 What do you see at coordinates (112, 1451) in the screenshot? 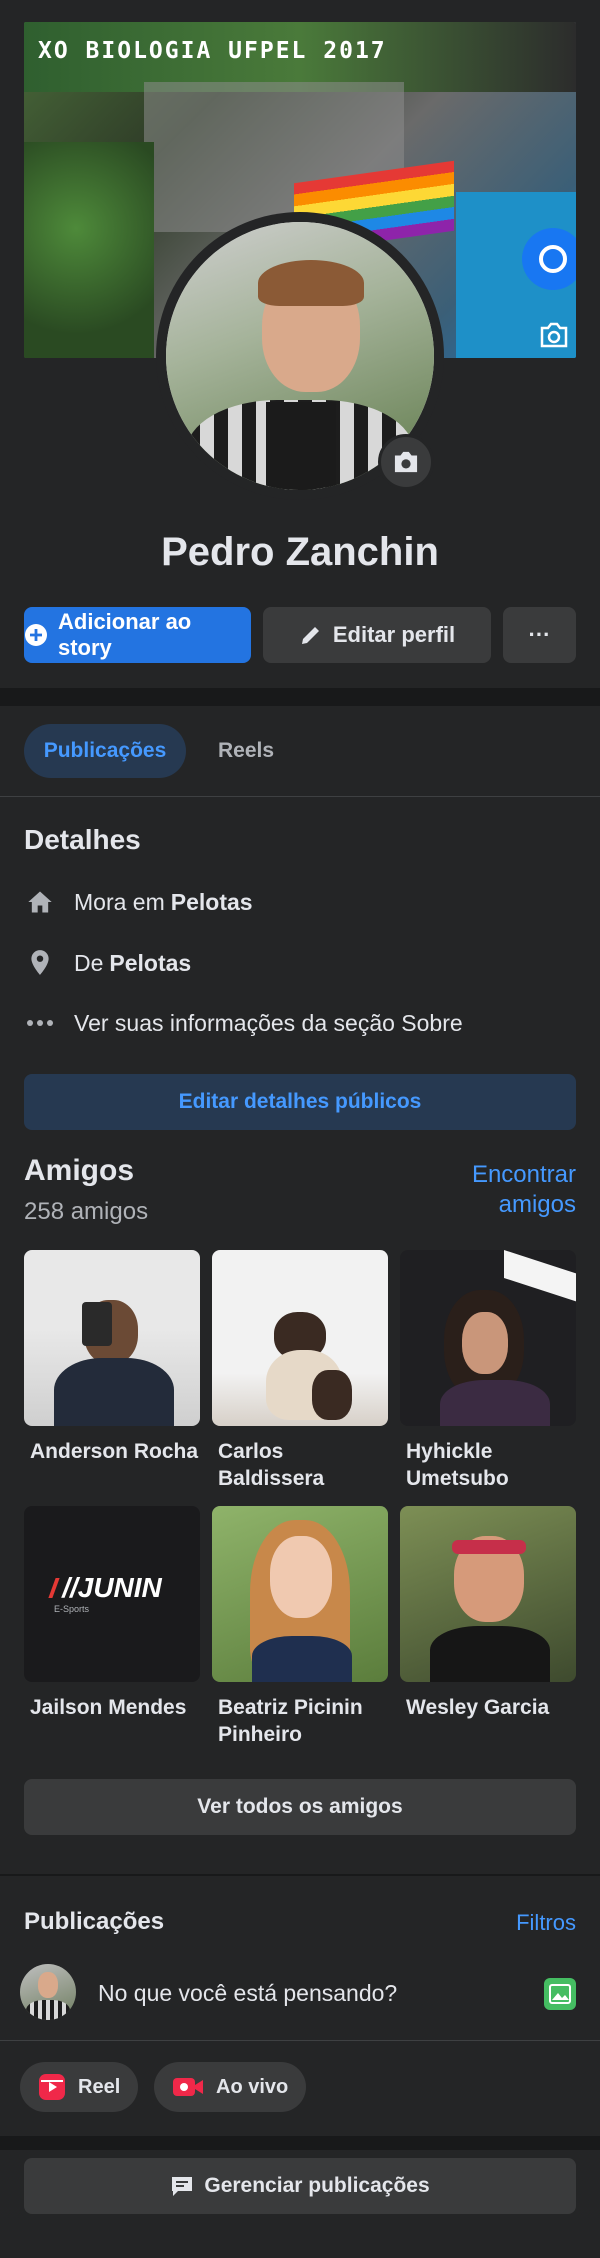
I see `friend-name: Anderson Rocha` at bounding box center [112, 1451].